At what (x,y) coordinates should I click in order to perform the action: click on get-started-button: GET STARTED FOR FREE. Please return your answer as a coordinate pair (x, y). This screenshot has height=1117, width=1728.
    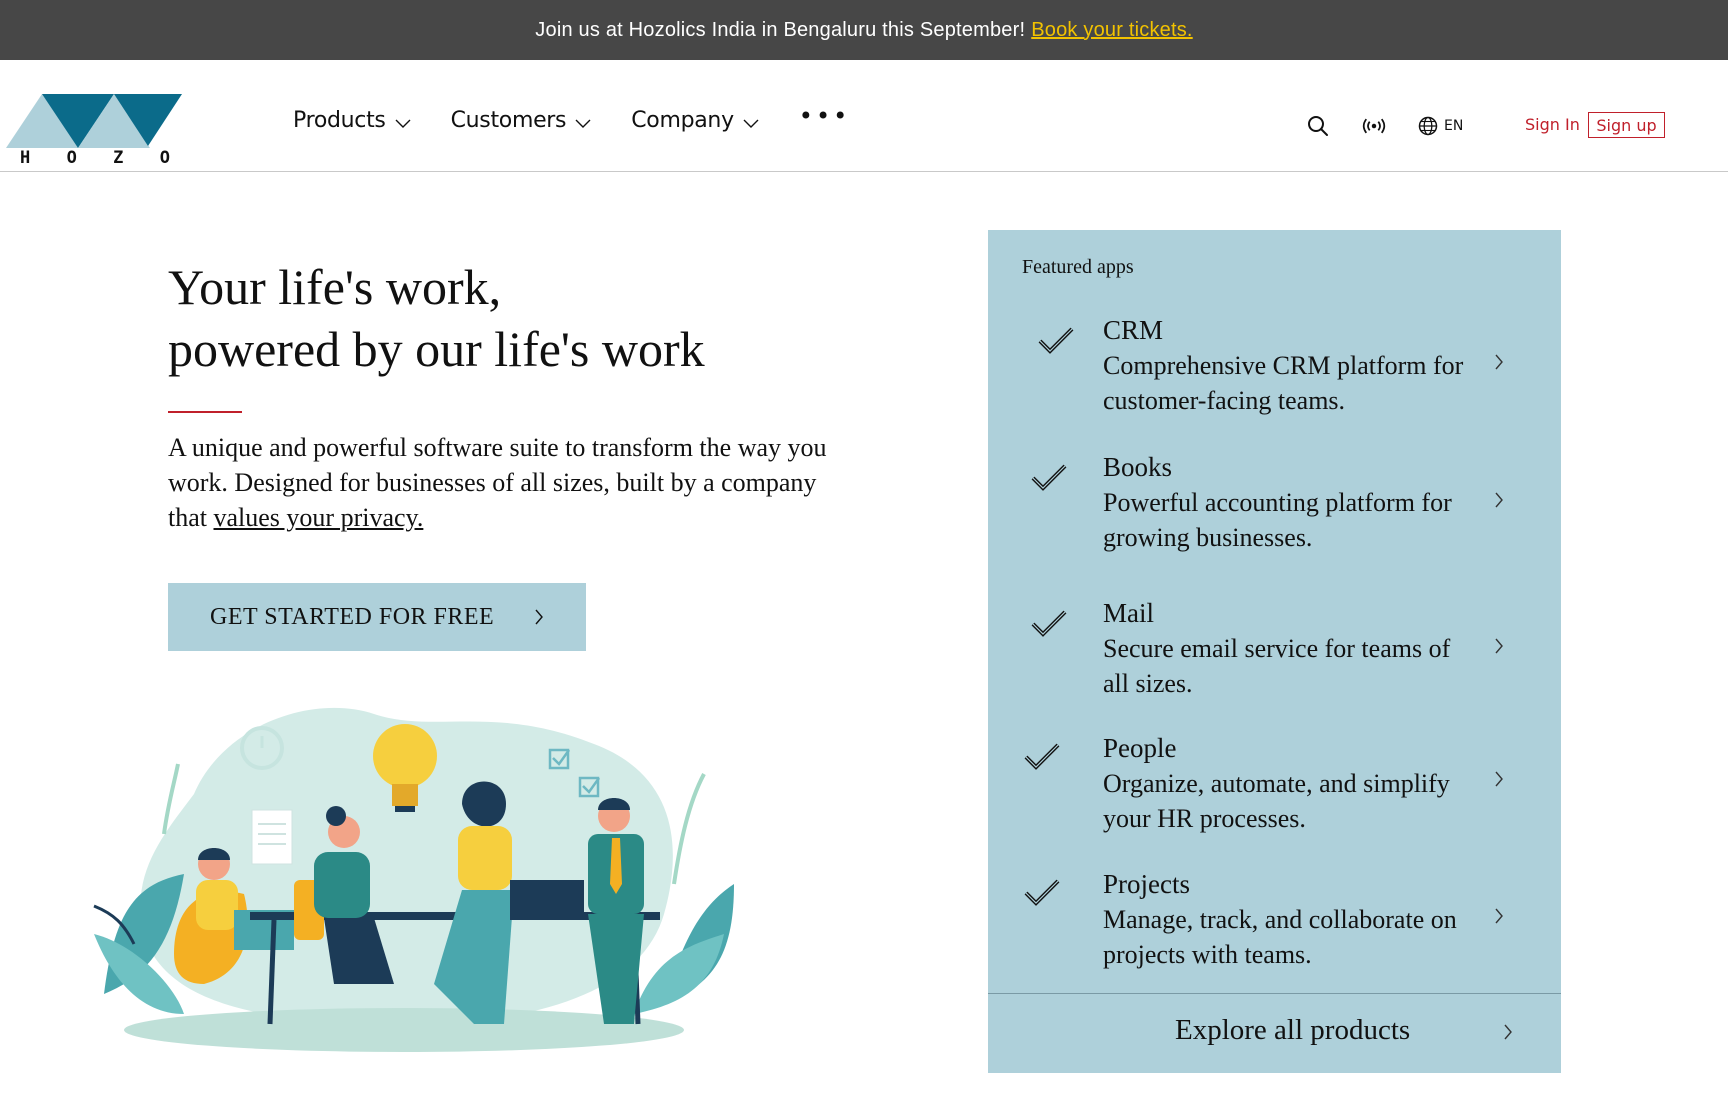
    Looking at the image, I should click on (377, 617).